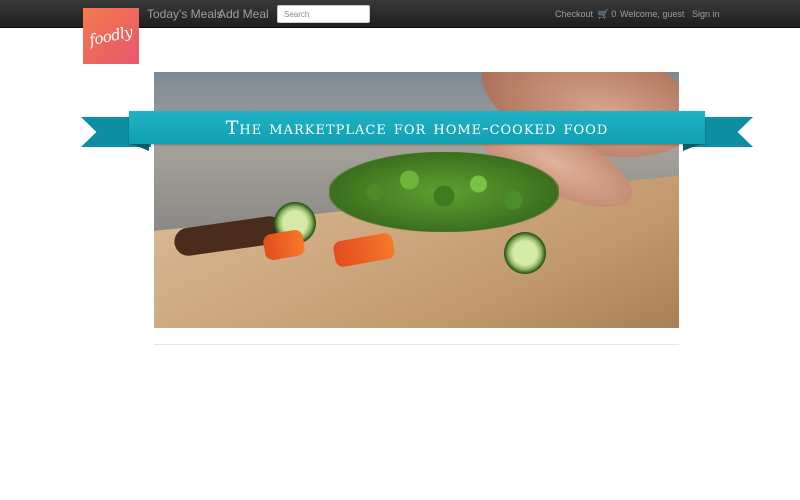  What do you see at coordinates (444, 192) in the screenshot?
I see `chopped-herbs` at bounding box center [444, 192].